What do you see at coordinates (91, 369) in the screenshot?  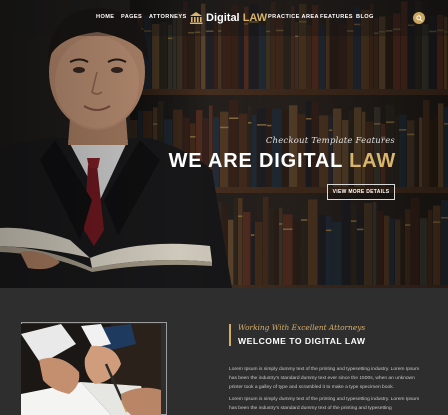 I see `signing-document-photo` at bounding box center [91, 369].